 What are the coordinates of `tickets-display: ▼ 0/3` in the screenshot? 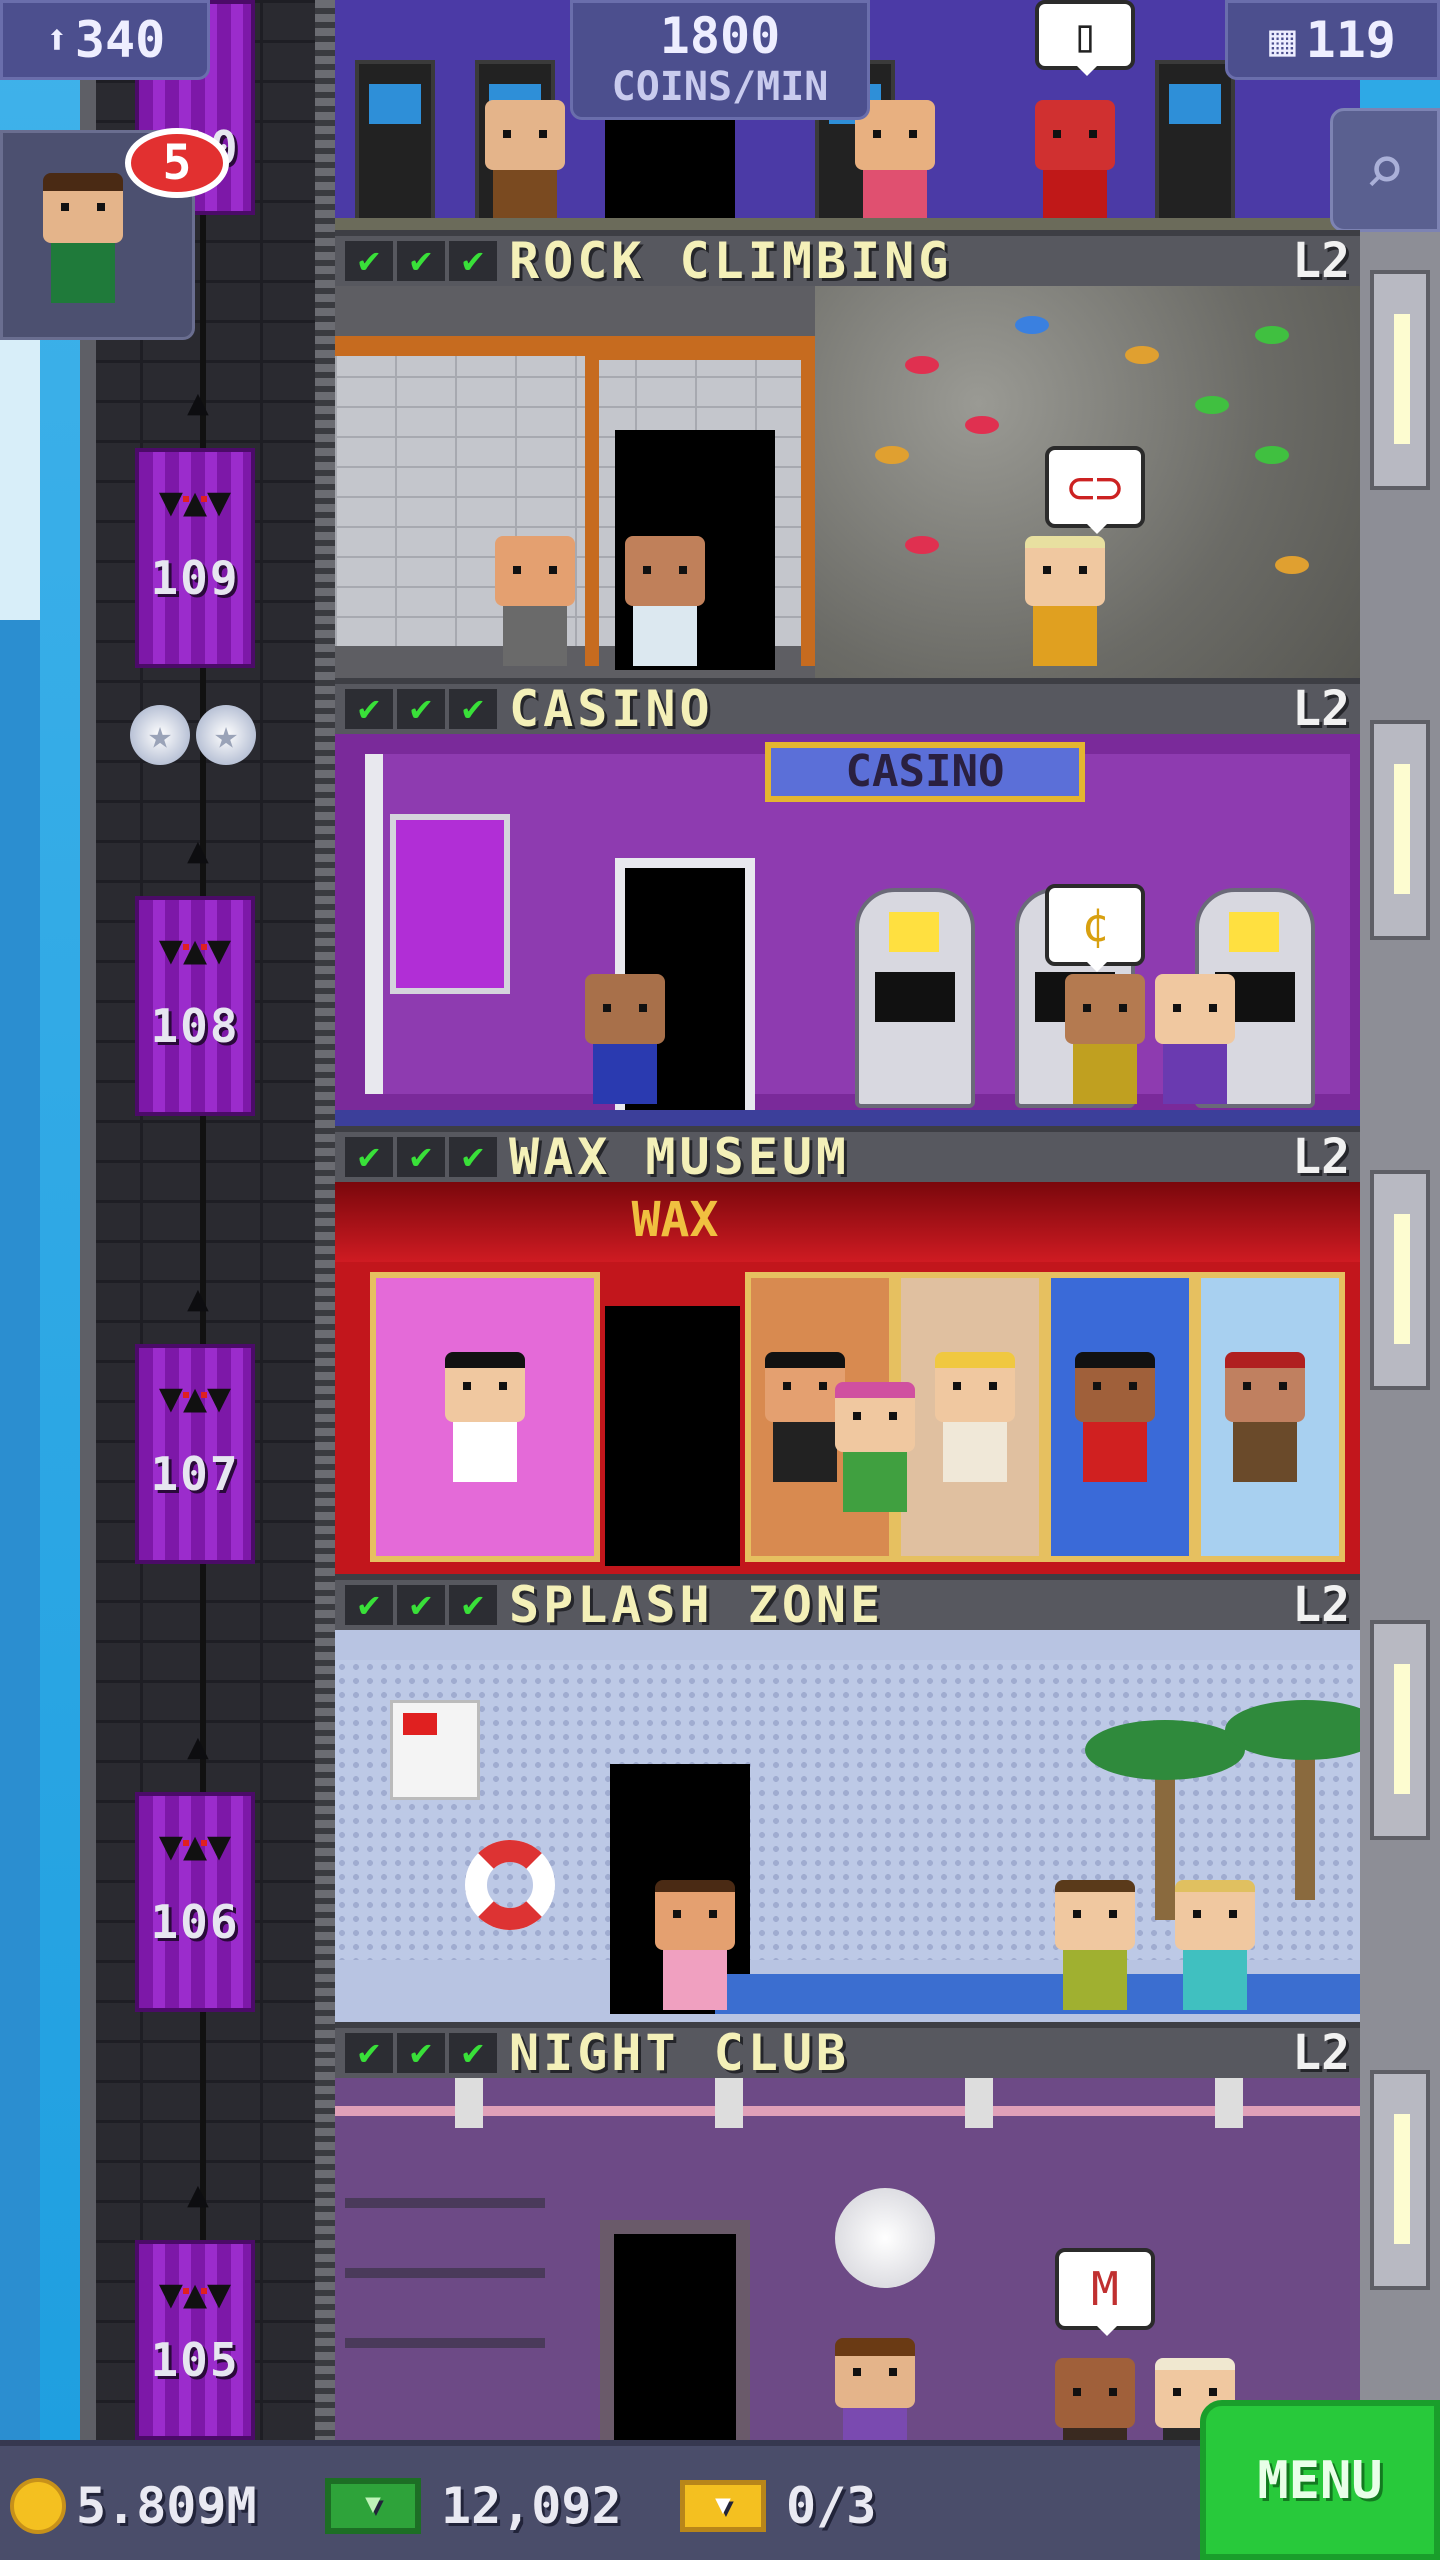 It's located at (778, 2503).